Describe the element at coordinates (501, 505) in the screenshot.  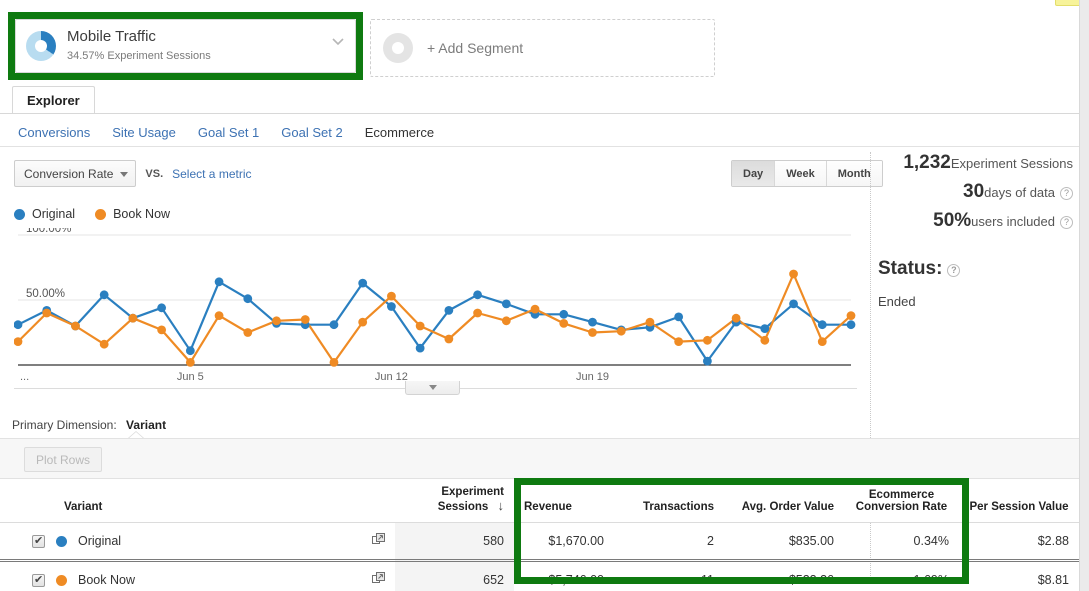
I see `arrow-down-icon: ↓` at that location.